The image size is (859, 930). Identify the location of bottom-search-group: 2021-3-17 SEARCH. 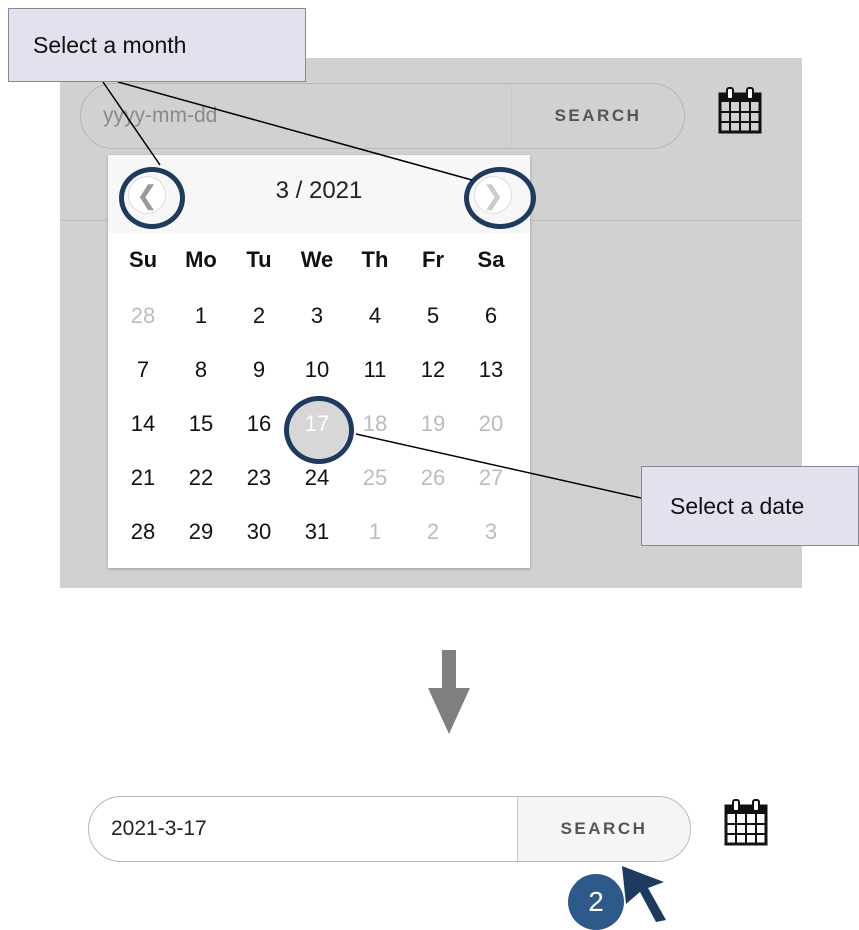
(389, 829).